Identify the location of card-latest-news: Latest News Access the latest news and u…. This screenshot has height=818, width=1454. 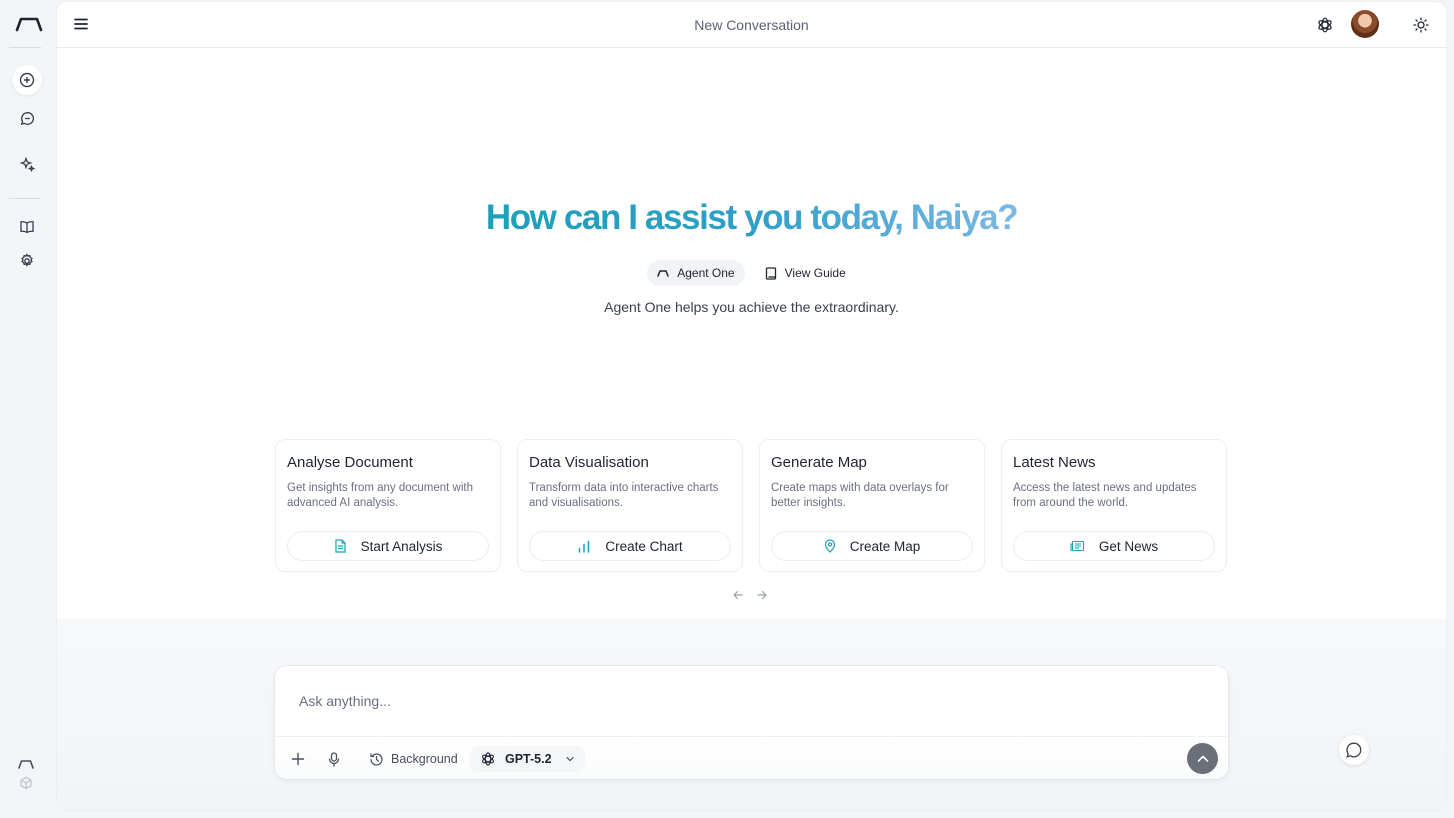
(1114, 505).